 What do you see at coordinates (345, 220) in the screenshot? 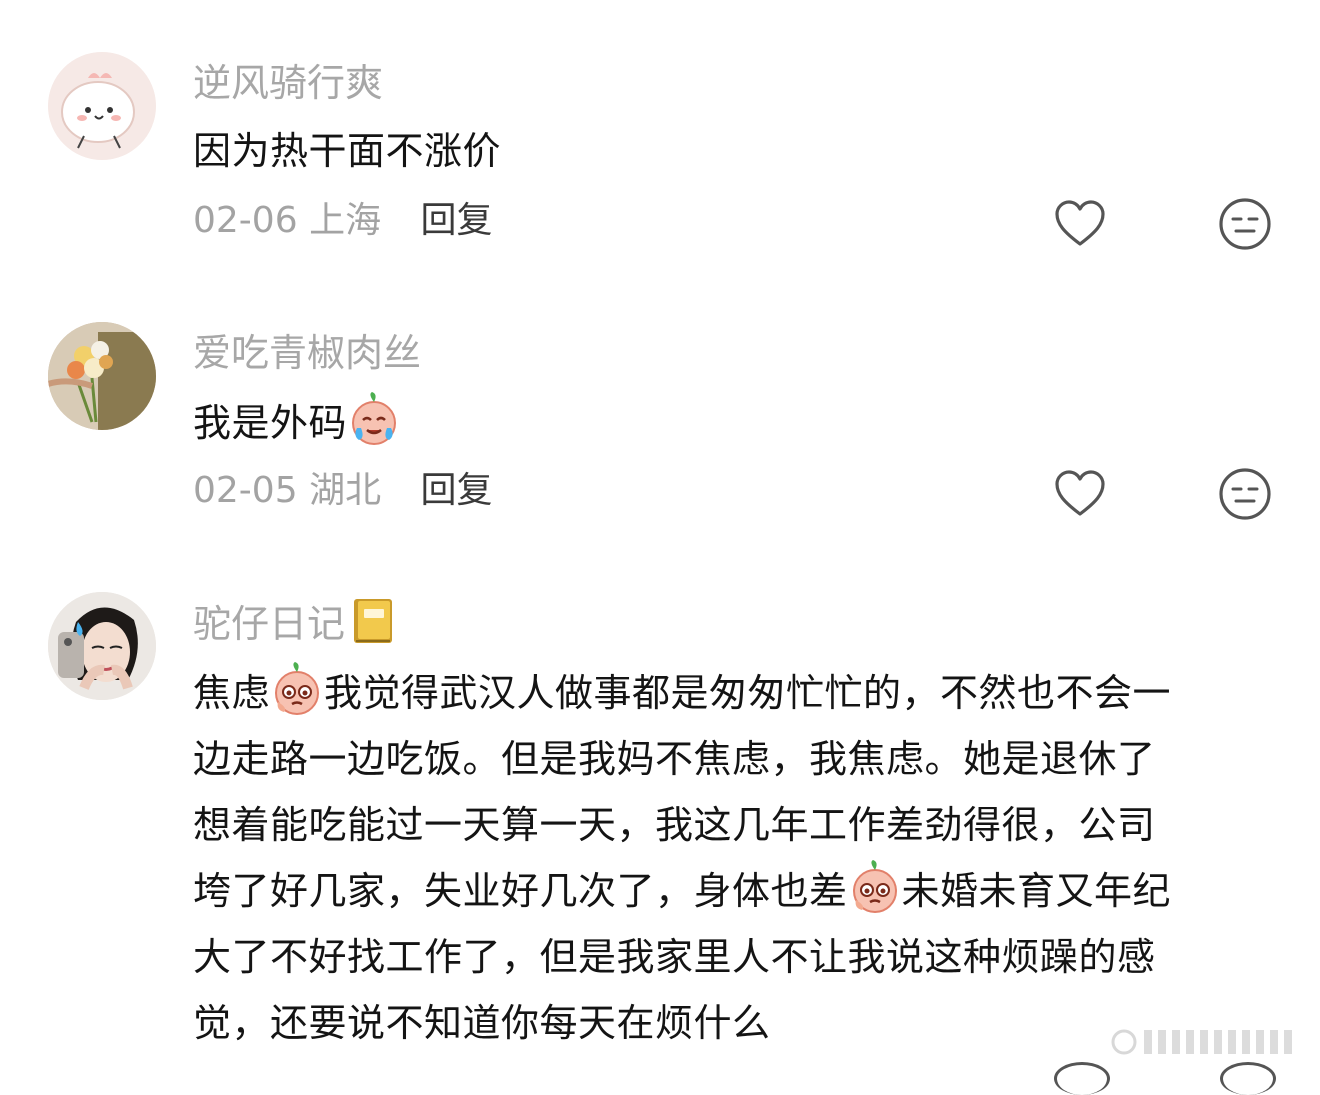
I see `comment-location: 上海` at bounding box center [345, 220].